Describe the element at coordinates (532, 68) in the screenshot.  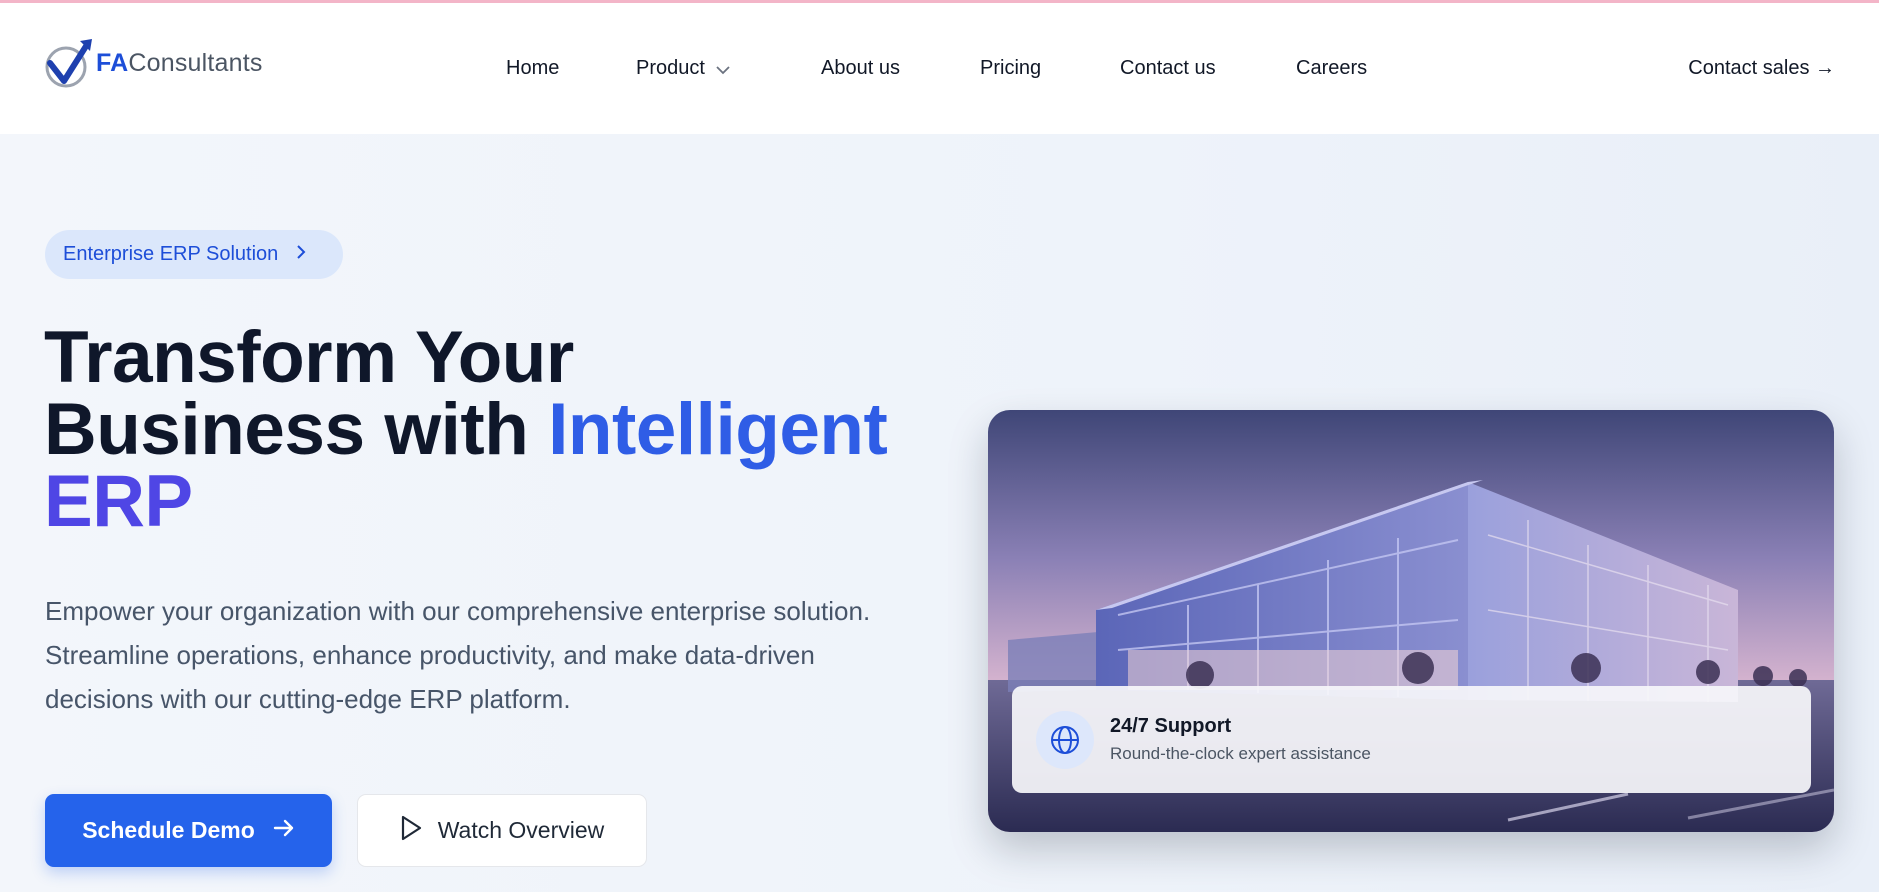
I see `nav-home: Home` at that location.